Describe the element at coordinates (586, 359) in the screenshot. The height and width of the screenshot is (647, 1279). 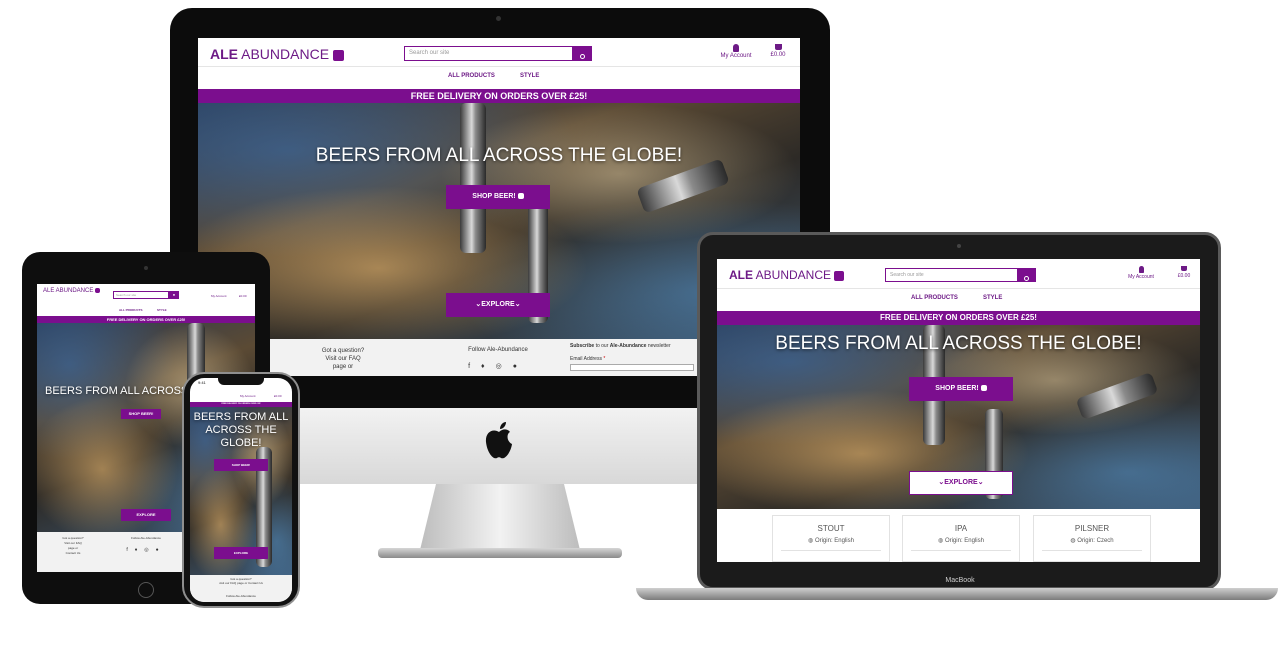
I see `email-label-text: Email Address` at that location.